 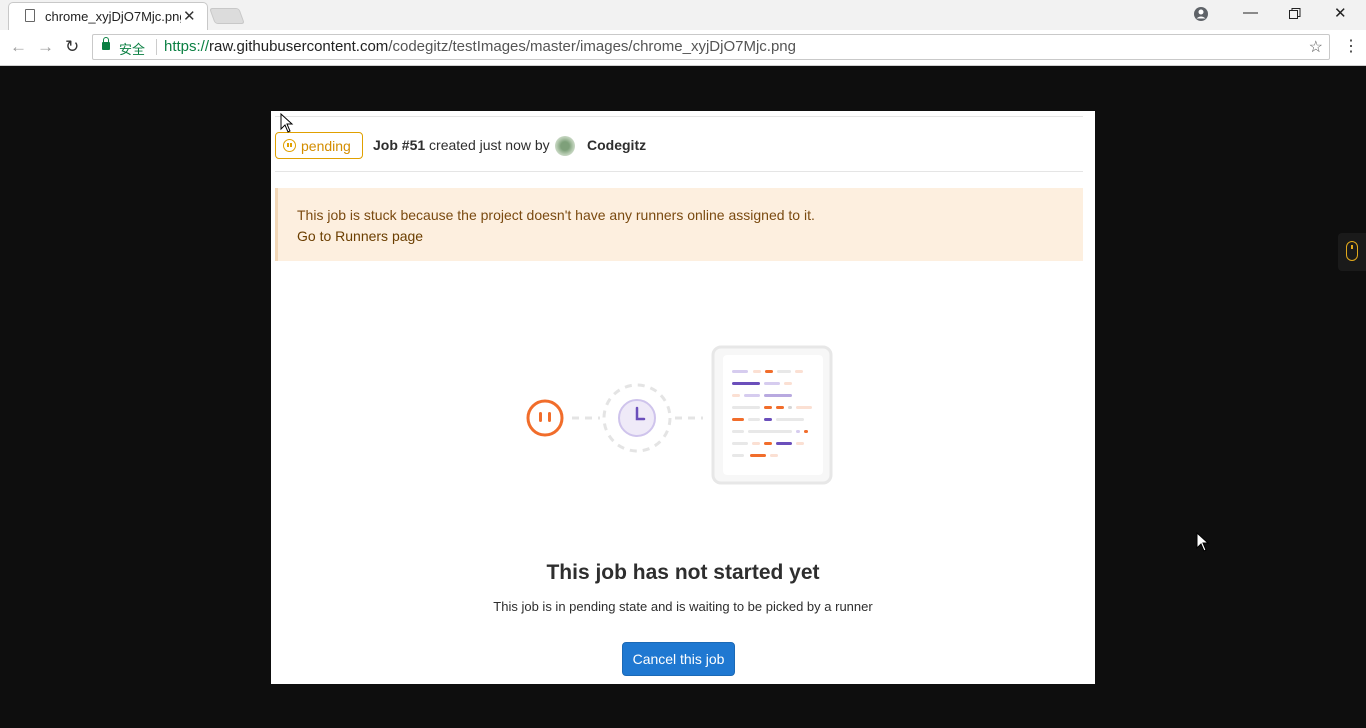 I want to click on star-icon: ☆, so click(x=1316, y=47).